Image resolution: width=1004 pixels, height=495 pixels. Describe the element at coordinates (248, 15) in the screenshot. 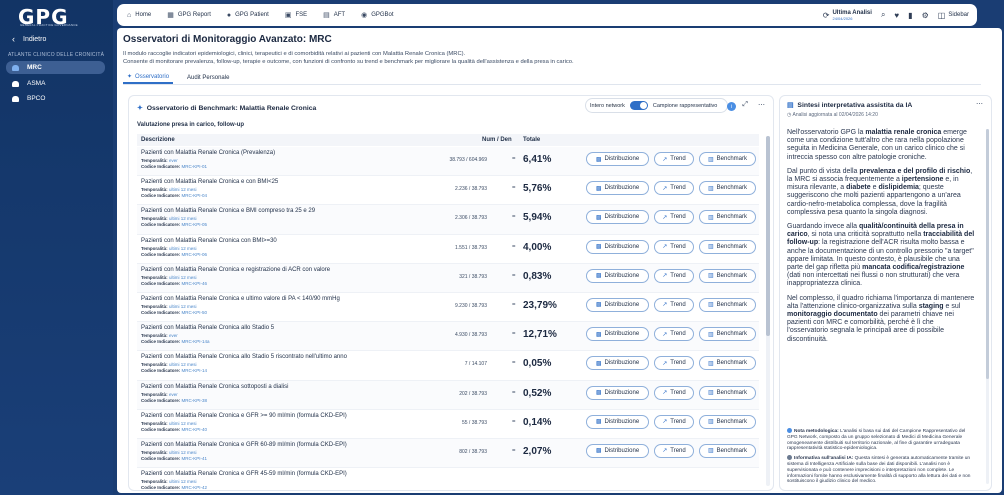

I see `nav-gpg-patient: ● GPG Patient` at that location.